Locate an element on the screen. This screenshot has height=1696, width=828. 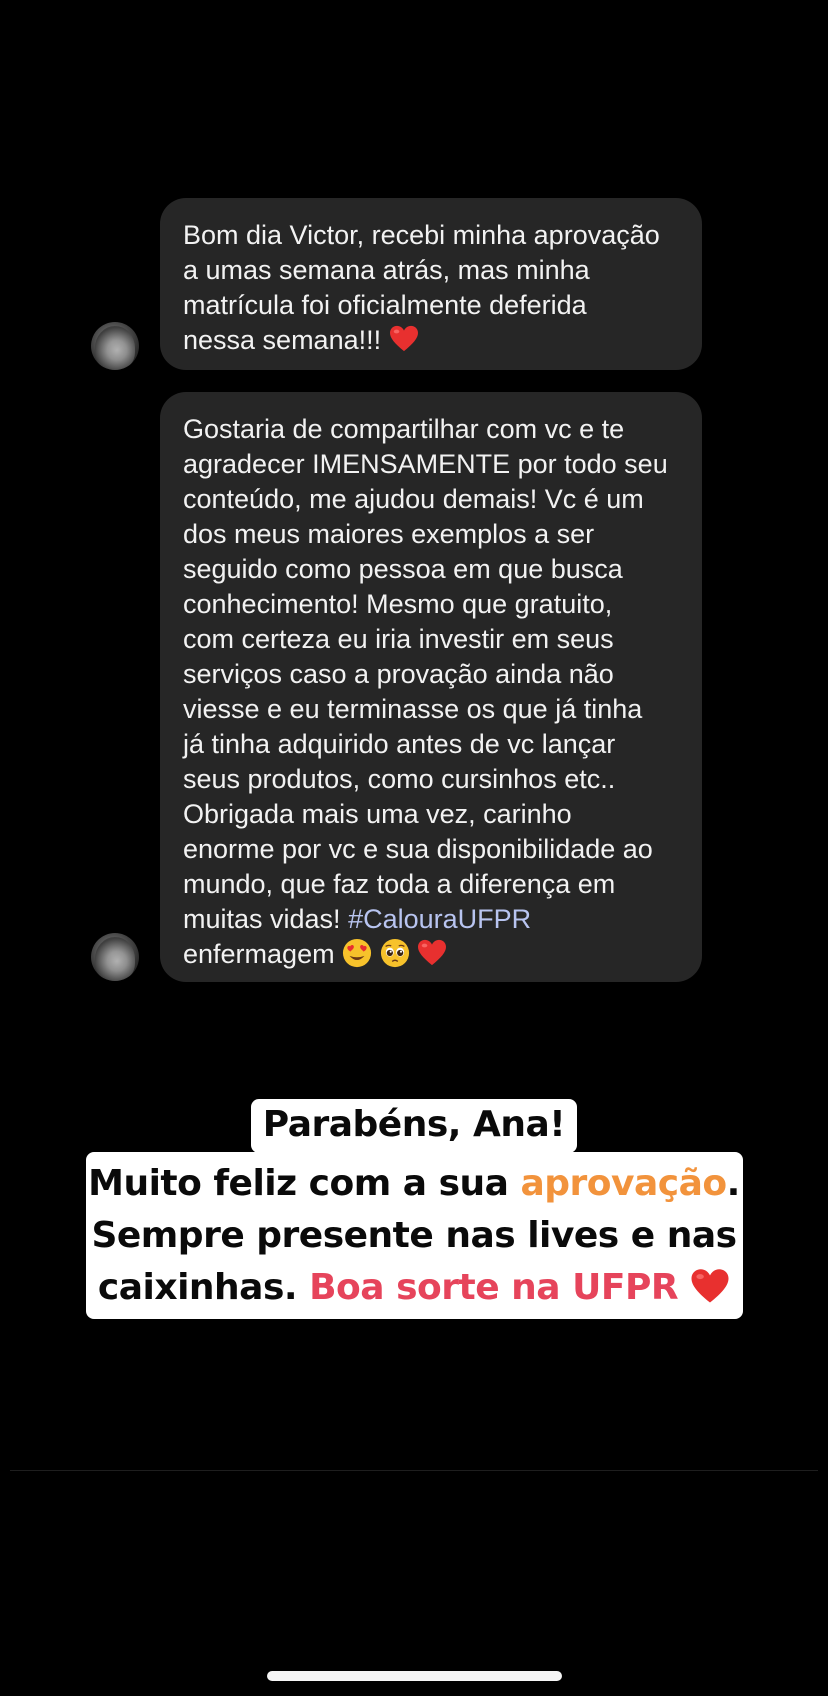
pleading-face-icon is located at coordinates (394, 953).